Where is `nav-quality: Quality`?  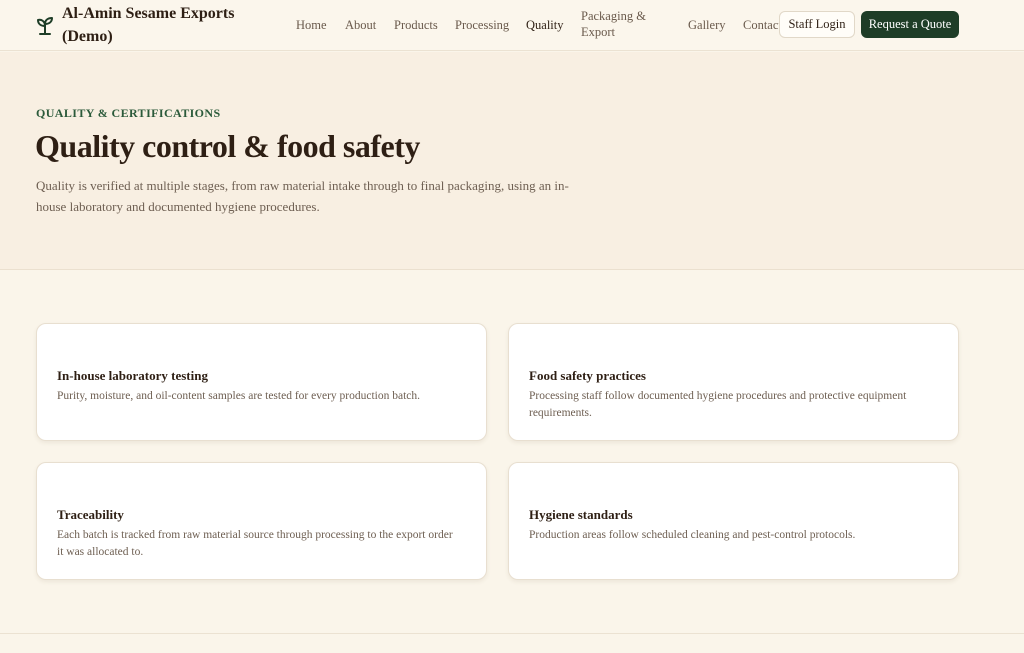
nav-quality: Quality is located at coordinates (545, 25).